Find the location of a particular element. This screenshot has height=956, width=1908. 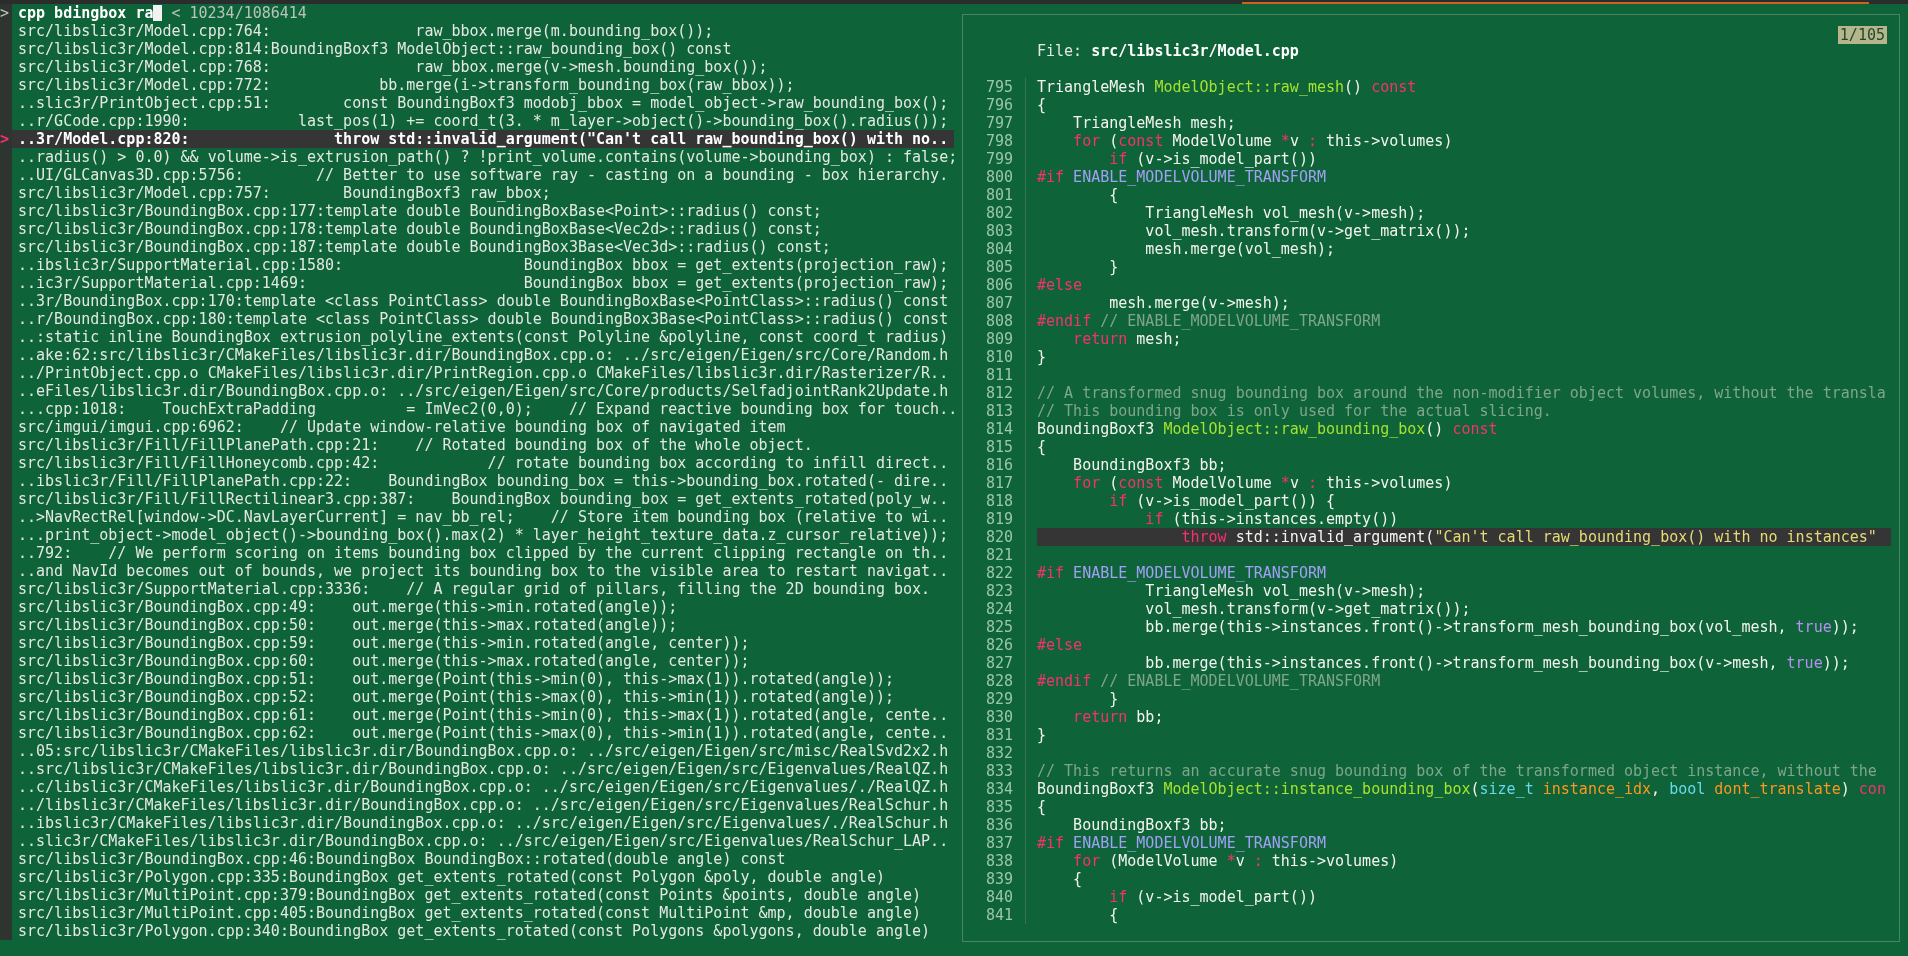

result-row: ..05:src/libslic3r/CMakeFiles/libslic3r.dir/BoundingBox.cpp.o: ../src/eigen/Eigen/src/misc/RealSvd2x2.h is located at coordinates (483, 751).